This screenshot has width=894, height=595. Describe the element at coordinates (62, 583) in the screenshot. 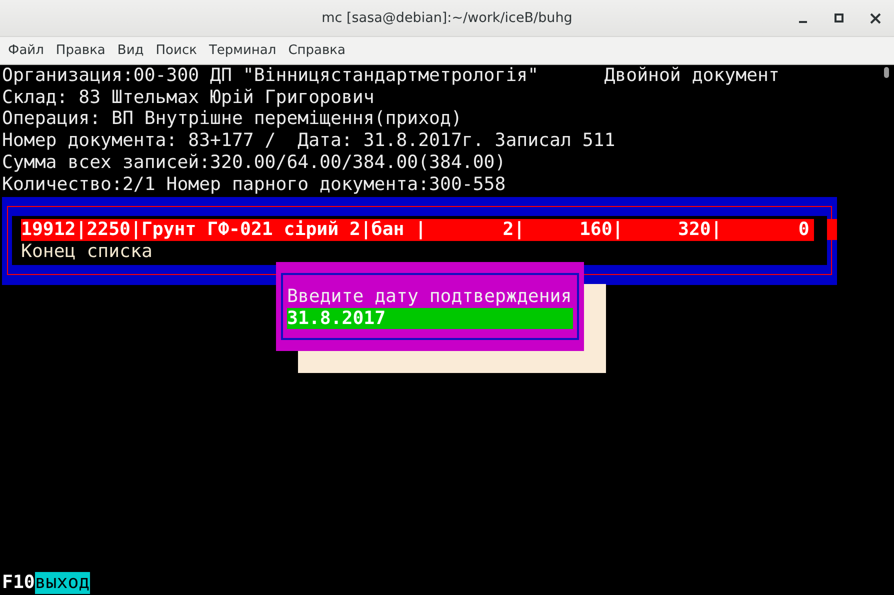

I see `function-key-label: выход` at that location.